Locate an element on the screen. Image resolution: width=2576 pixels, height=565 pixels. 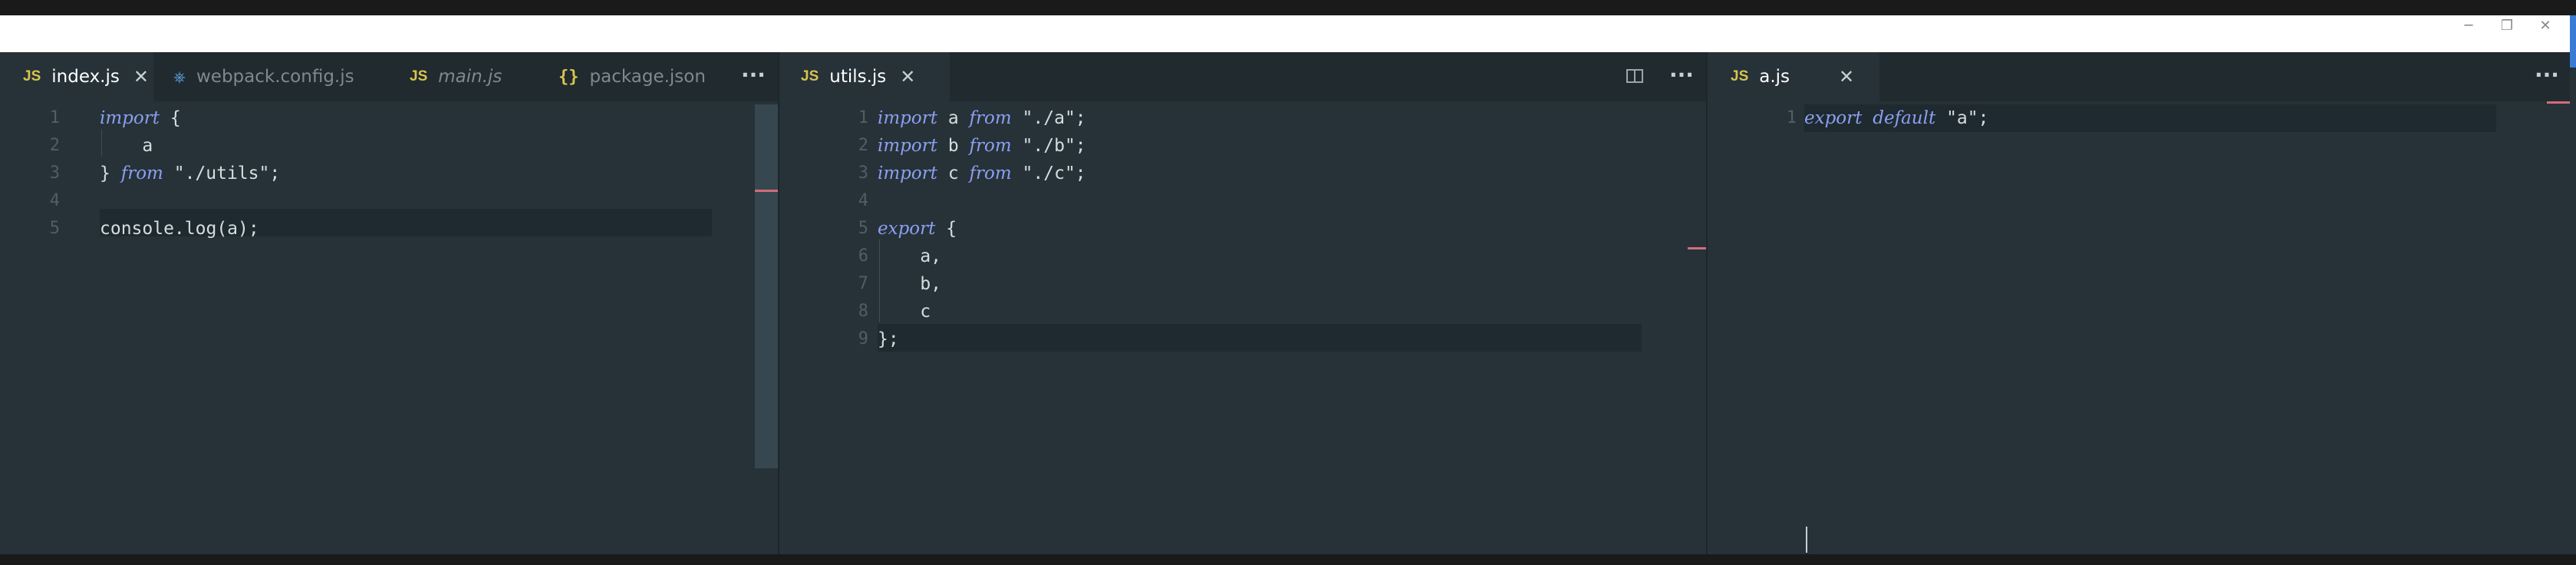
tab-package-json: {} package.json is located at coordinates (631, 76).